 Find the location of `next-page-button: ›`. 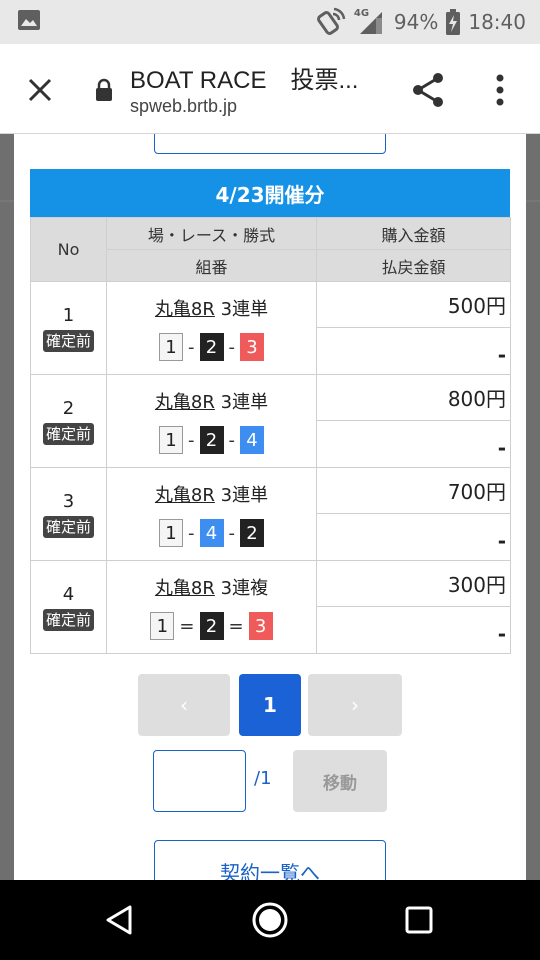

next-page-button: › is located at coordinates (355, 705).